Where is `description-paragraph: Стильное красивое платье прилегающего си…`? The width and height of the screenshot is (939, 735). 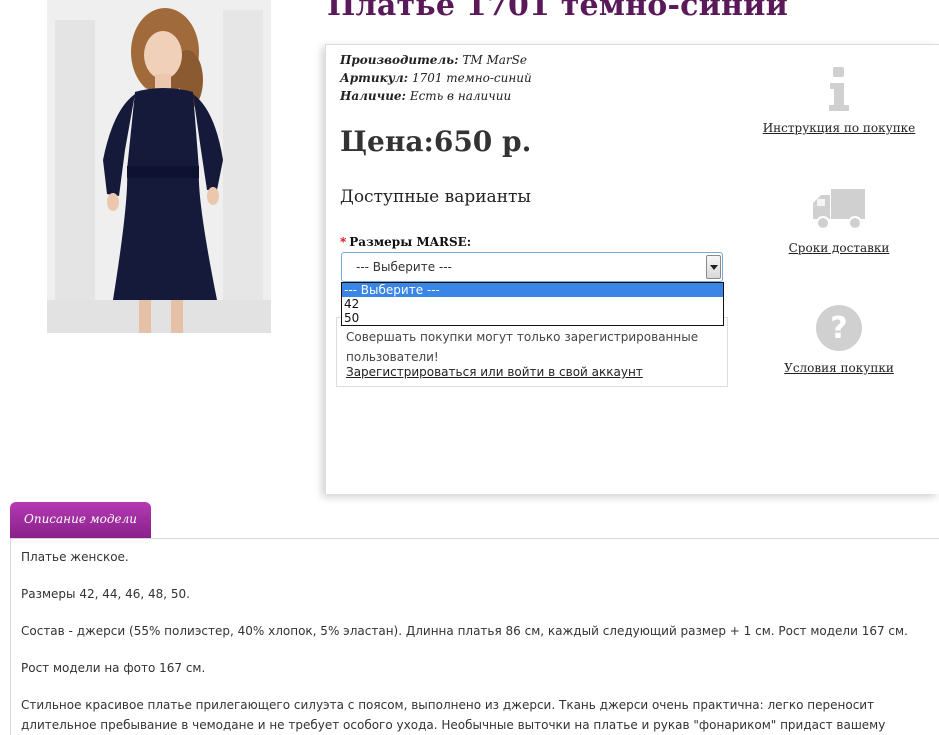
description-paragraph: Стильное красивое платье прилегающего си… is located at coordinates (453, 715).